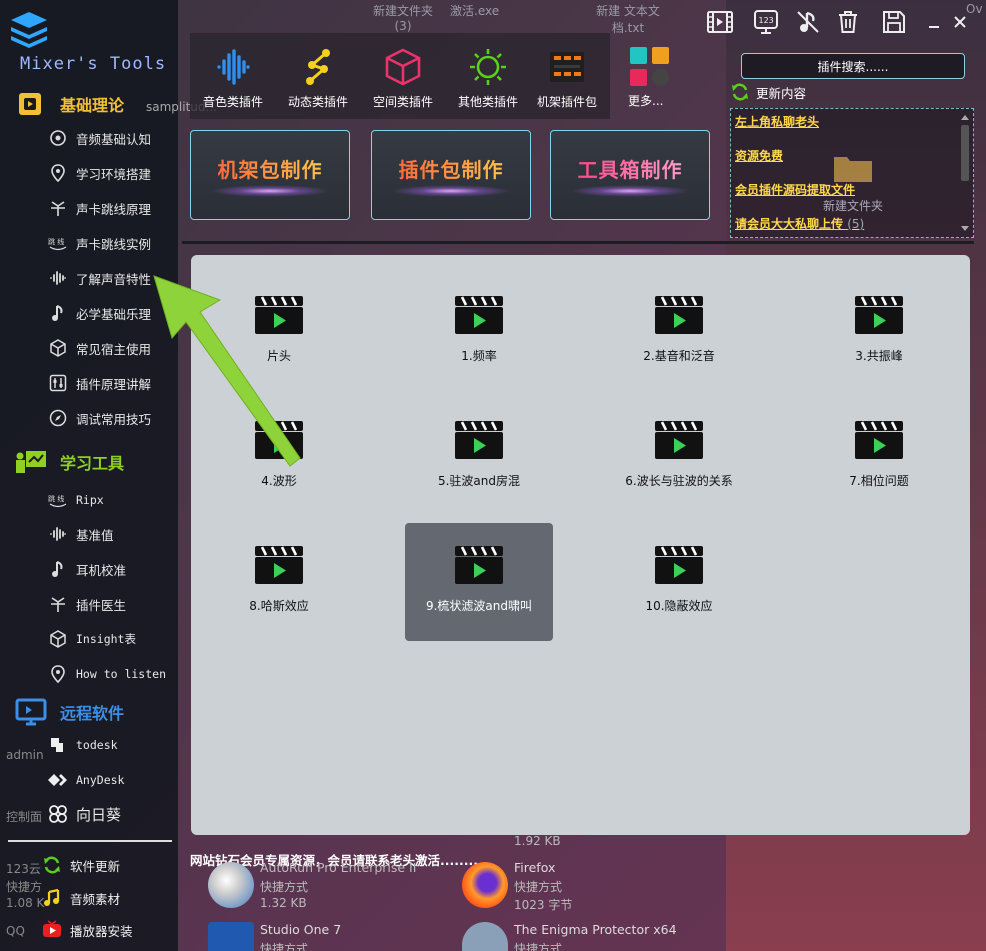 This screenshot has height=951, width=986. I want to click on close-icon, so click(960, 22).